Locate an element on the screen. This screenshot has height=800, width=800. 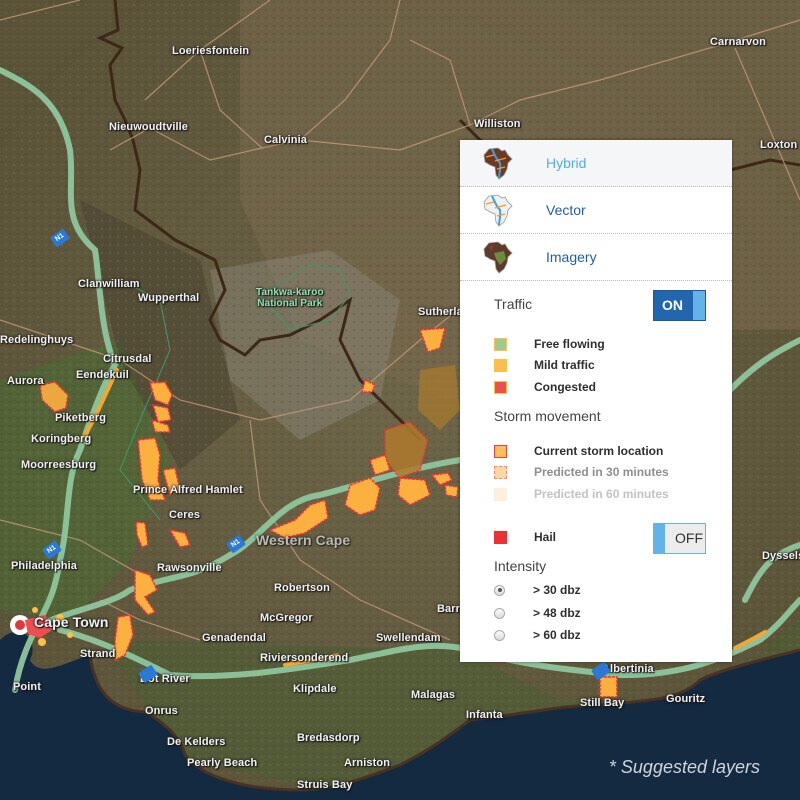
place-label: Piketberg is located at coordinates (80, 418).